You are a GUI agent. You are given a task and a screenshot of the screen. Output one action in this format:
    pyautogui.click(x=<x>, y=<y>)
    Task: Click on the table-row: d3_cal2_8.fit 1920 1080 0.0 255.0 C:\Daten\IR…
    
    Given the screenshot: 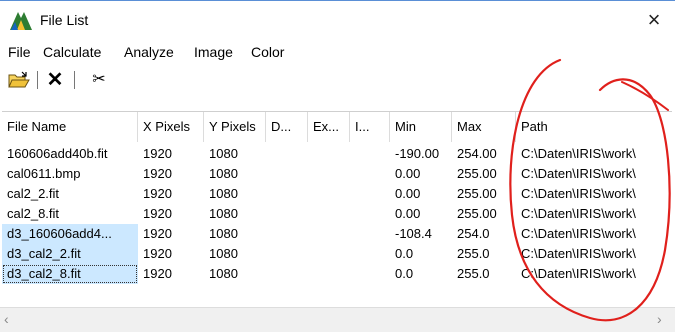 What is the action you would take?
    pyautogui.click(x=332, y=274)
    